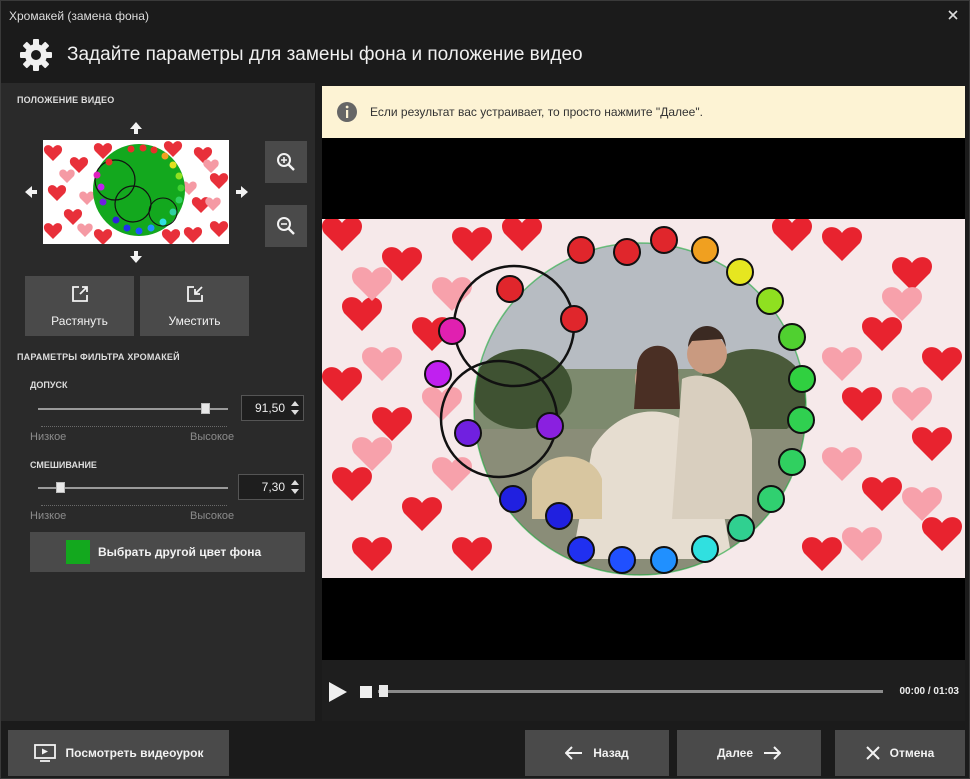  Describe the element at coordinates (735, 753) in the screenshot. I see `next-label: Далее` at that location.